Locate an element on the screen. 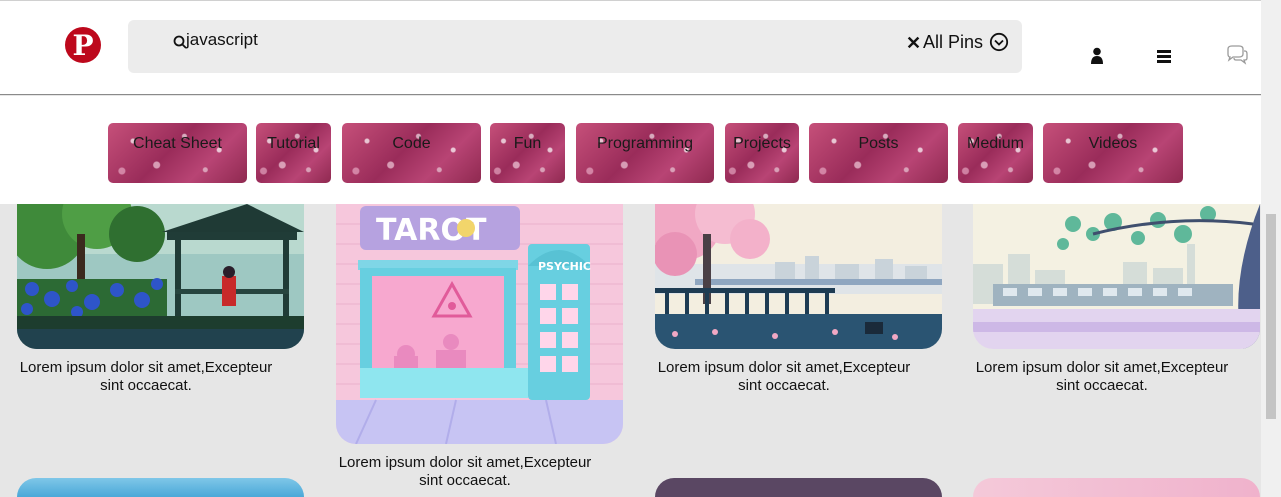 This screenshot has width=1281, height=497. category-cheat-sheet: Cheat Sheet is located at coordinates (177, 153).